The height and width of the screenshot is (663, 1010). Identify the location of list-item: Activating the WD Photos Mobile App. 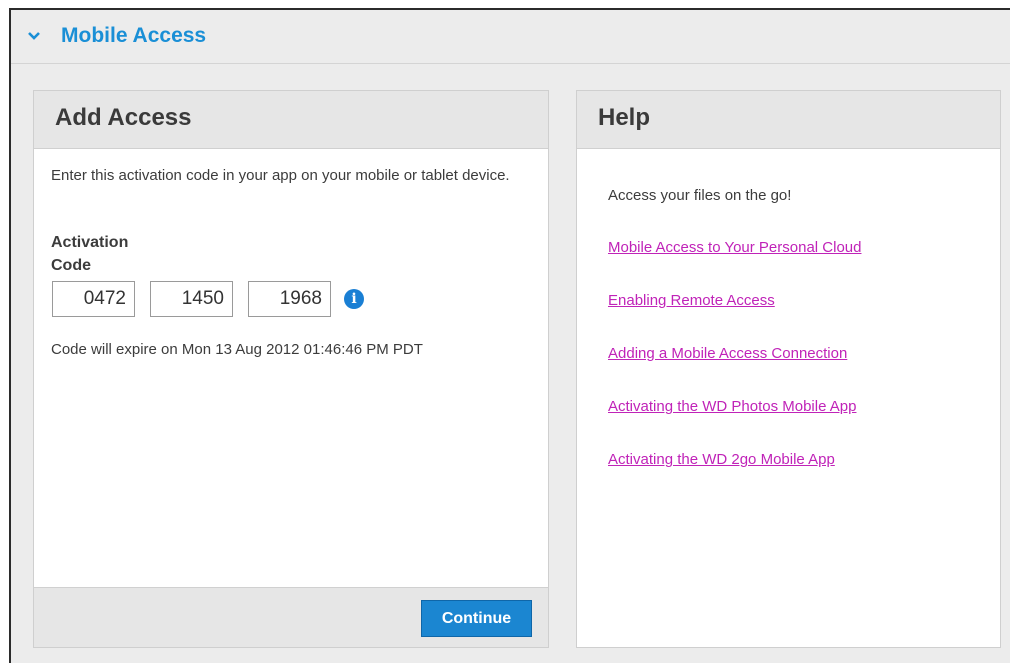
(734, 424).